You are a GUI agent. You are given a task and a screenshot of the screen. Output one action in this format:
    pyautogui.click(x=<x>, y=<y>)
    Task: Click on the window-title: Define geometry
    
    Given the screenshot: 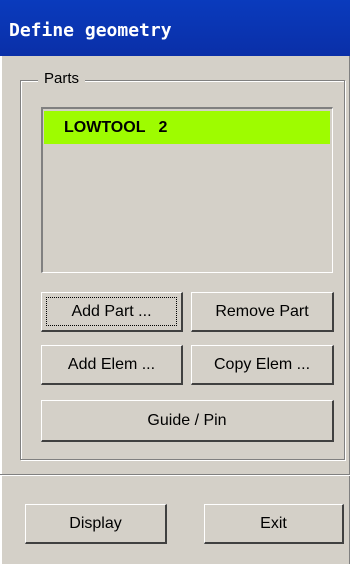 What is the action you would take?
    pyautogui.click(x=90, y=30)
    